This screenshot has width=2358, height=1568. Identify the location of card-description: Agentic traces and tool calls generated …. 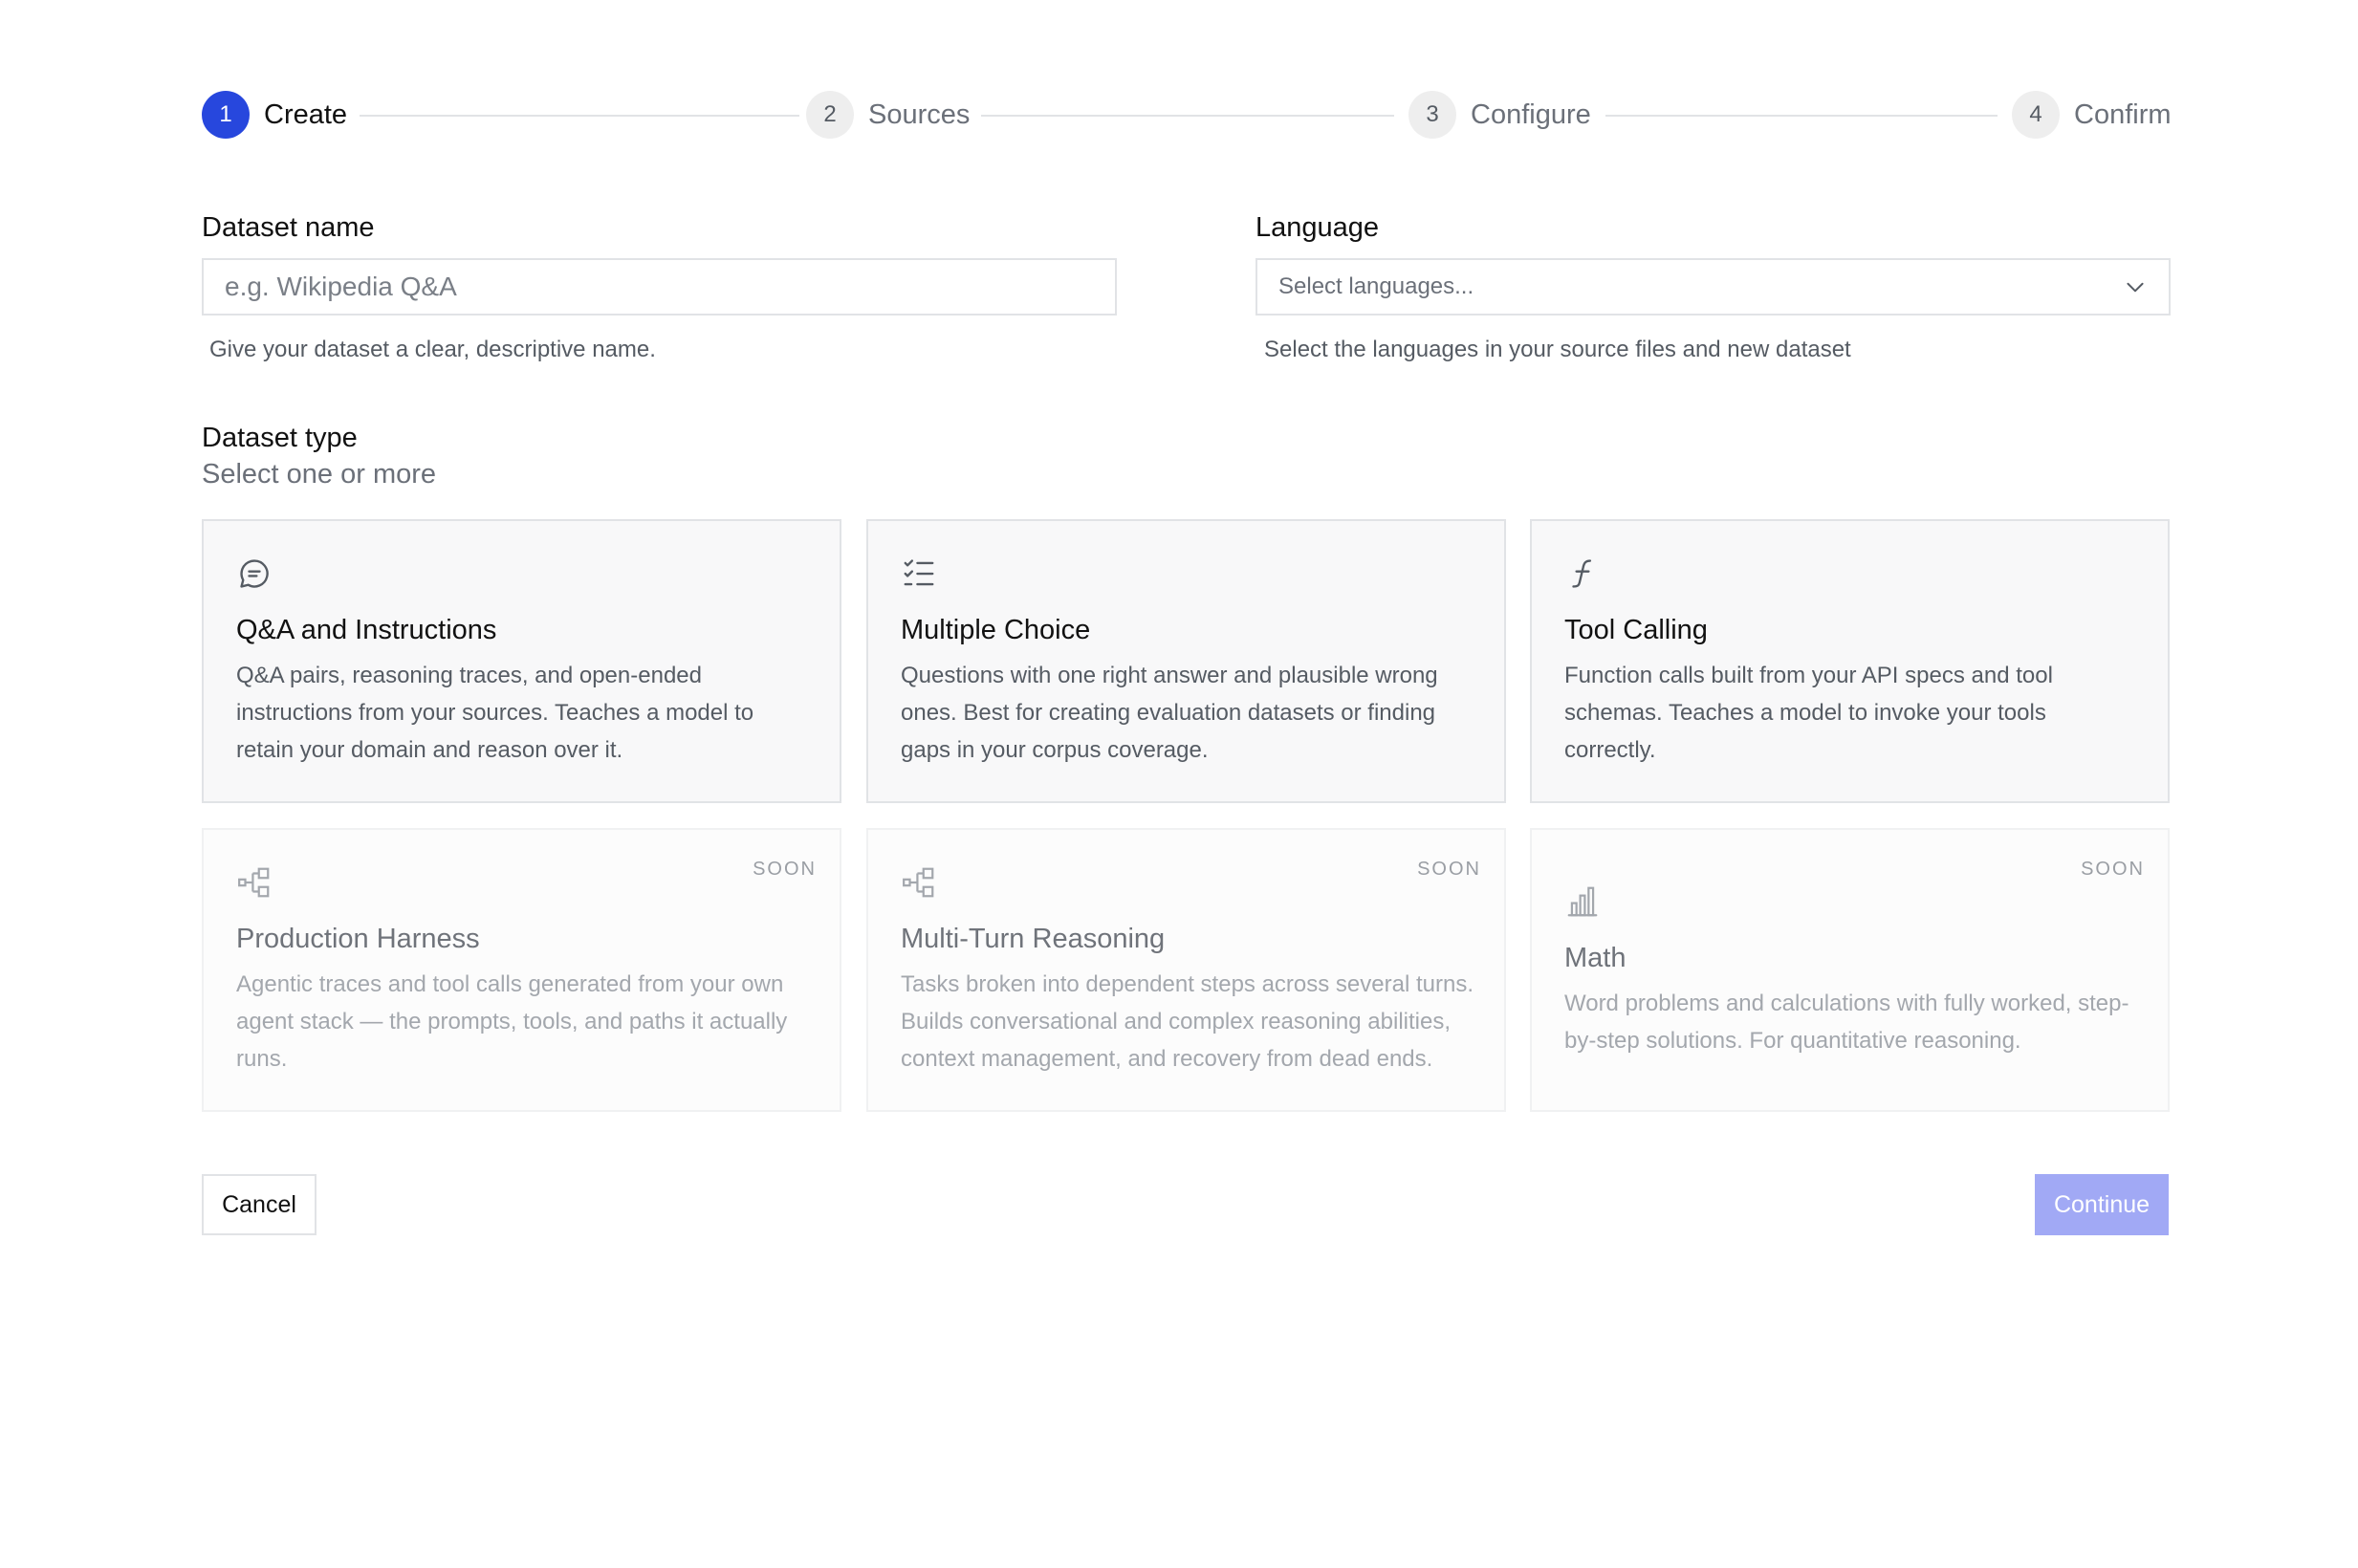
(512, 1022).